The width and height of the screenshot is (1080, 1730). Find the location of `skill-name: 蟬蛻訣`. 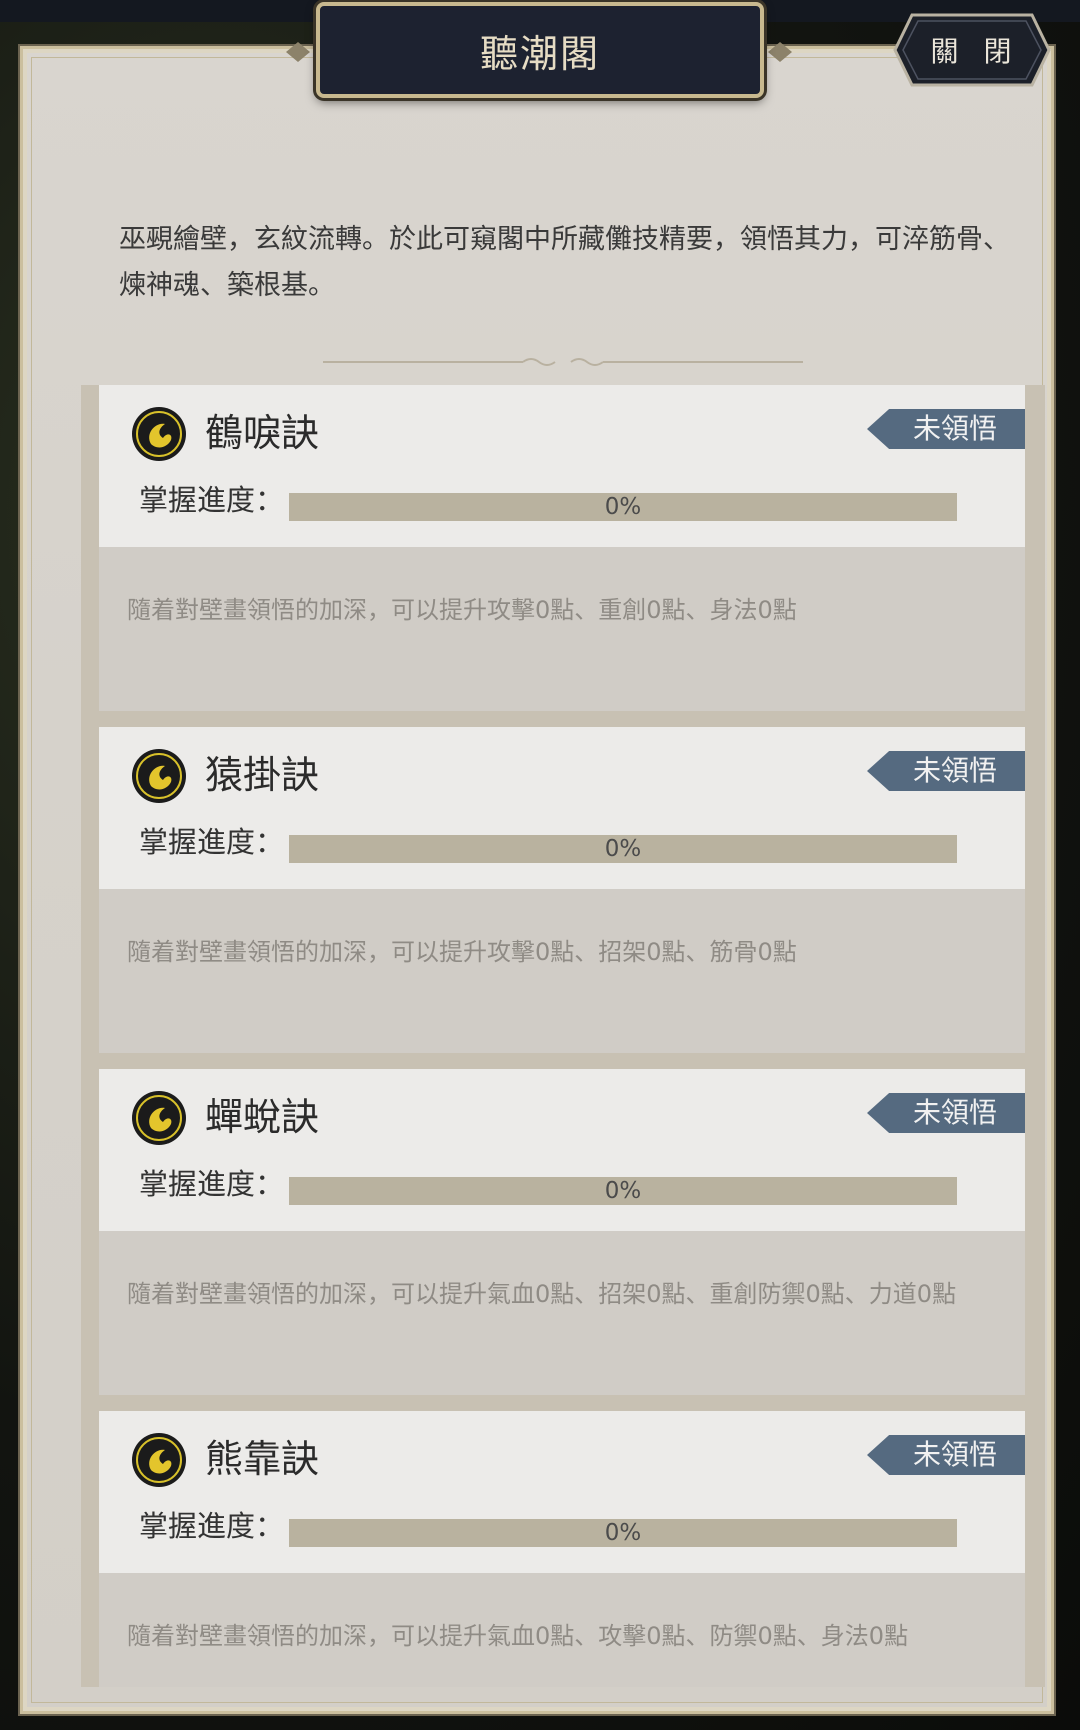

skill-name: 蟬蛻訣 is located at coordinates (262, 1117).